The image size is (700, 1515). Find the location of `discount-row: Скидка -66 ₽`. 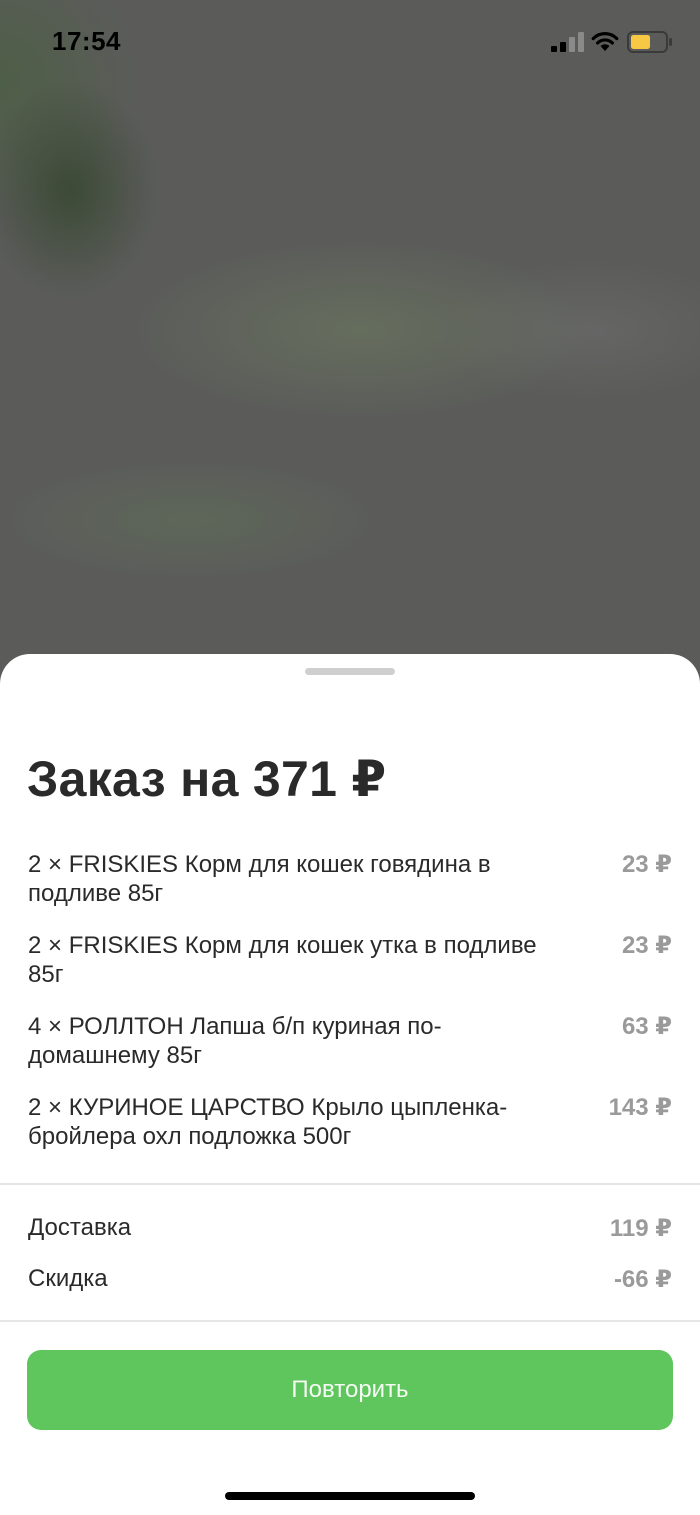

discount-row: Скидка -66 ₽ is located at coordinates (350, 1281).